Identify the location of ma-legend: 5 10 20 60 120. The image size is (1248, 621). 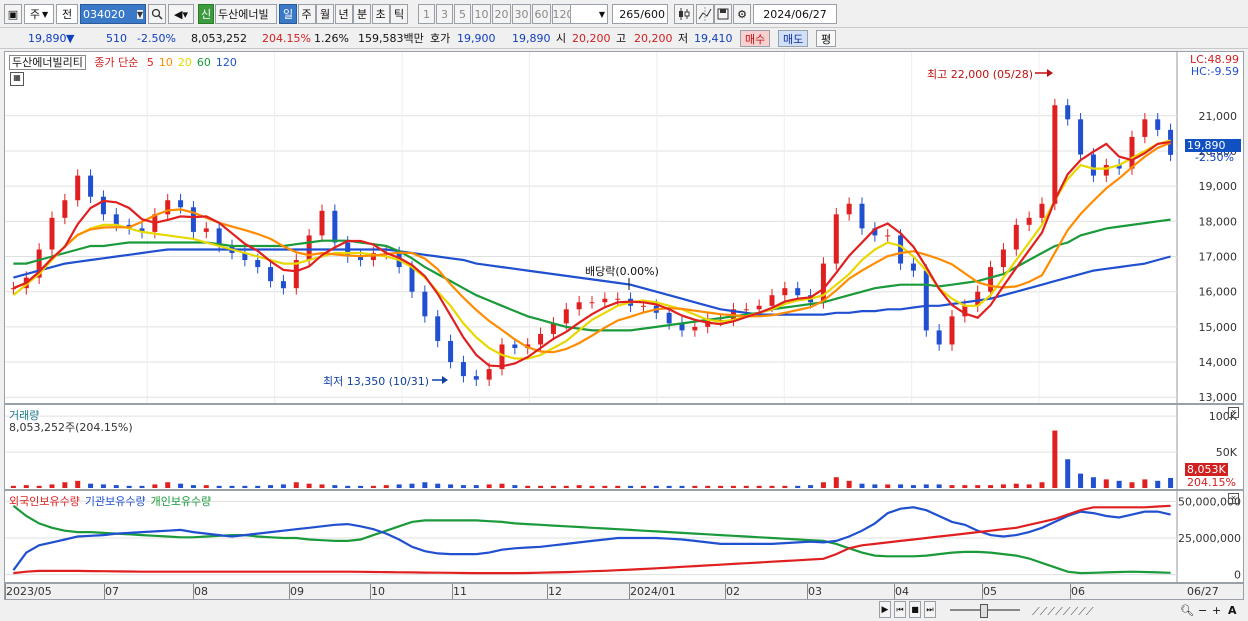
(194, 62).